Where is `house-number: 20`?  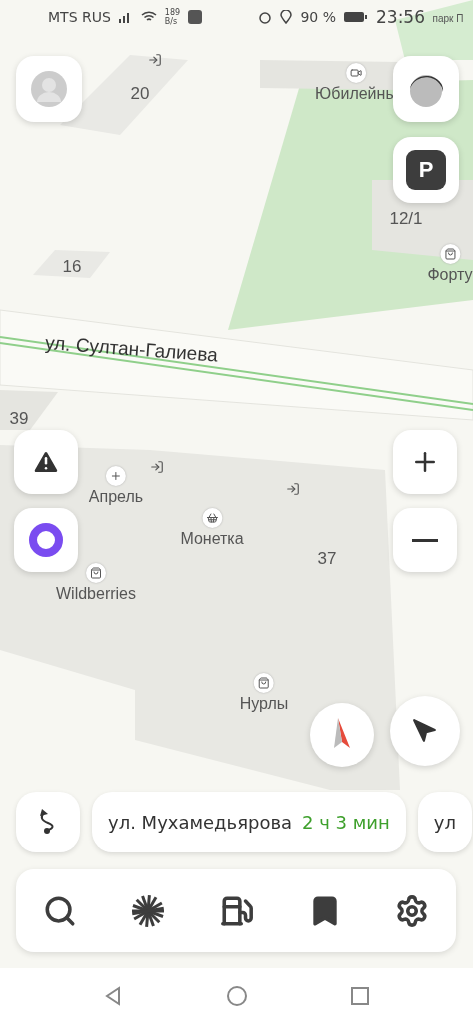 house-number: 20 is located at coordinates (140, 94).